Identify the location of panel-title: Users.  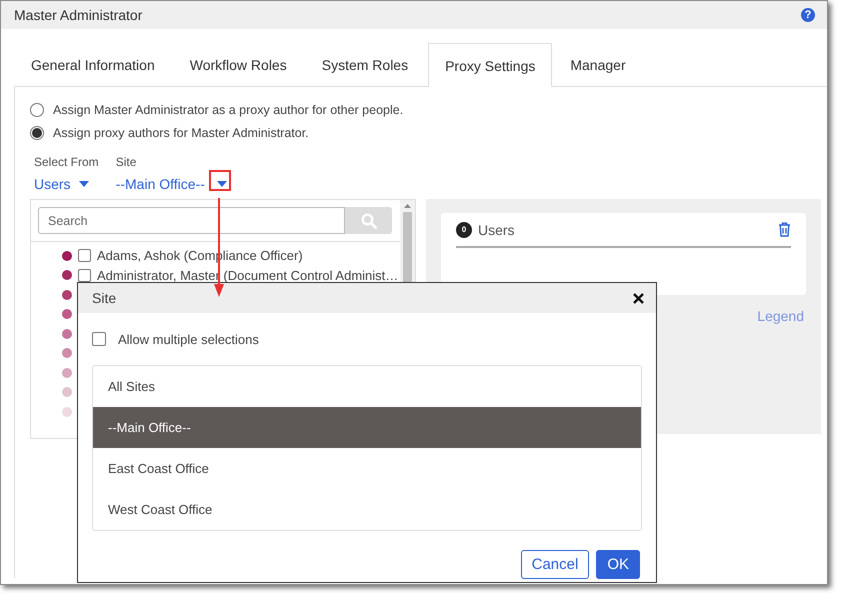
(496, 230).